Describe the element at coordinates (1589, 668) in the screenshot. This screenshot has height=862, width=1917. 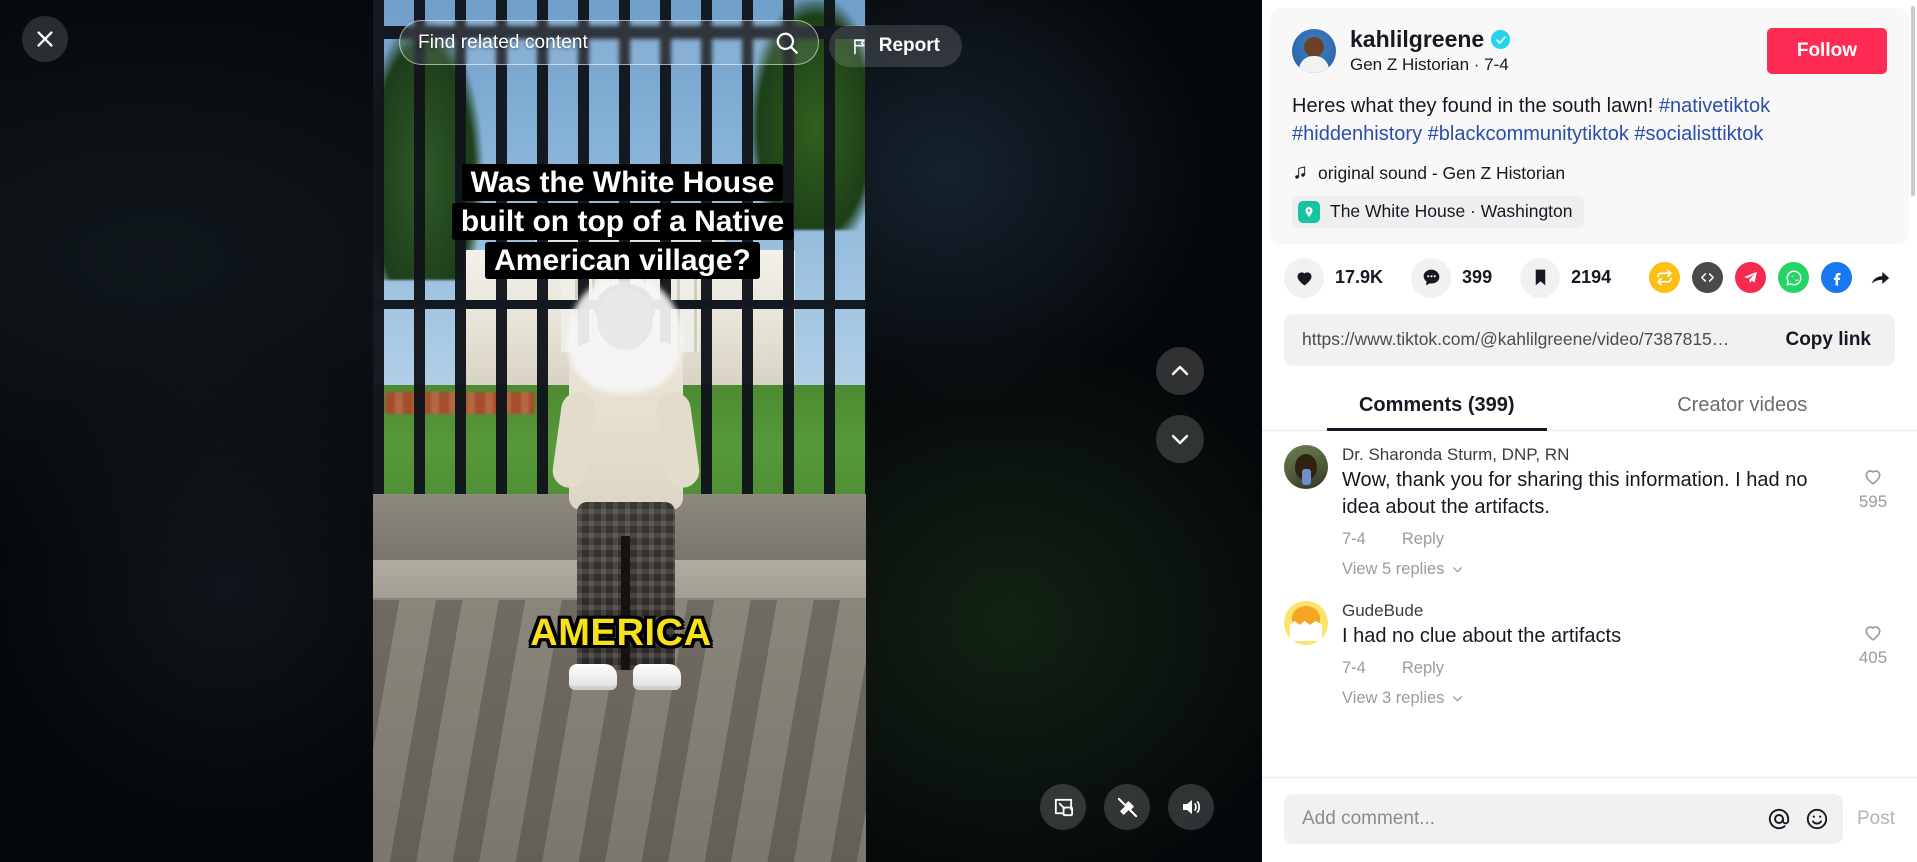
I see `comment-meta: 7-4 Reply` at that location.